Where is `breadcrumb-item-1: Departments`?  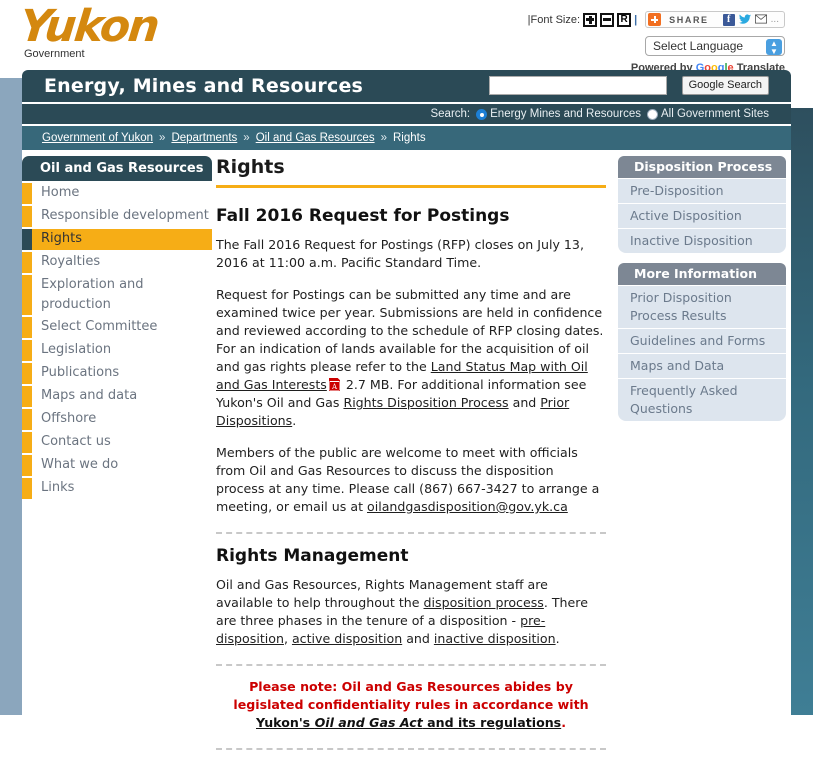 breadcrumb-item-1: Departments is located at coordinates (204, 138).